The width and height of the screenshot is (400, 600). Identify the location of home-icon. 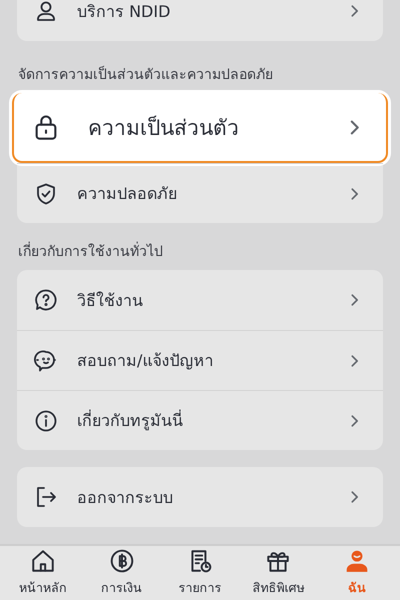
(43, 561).